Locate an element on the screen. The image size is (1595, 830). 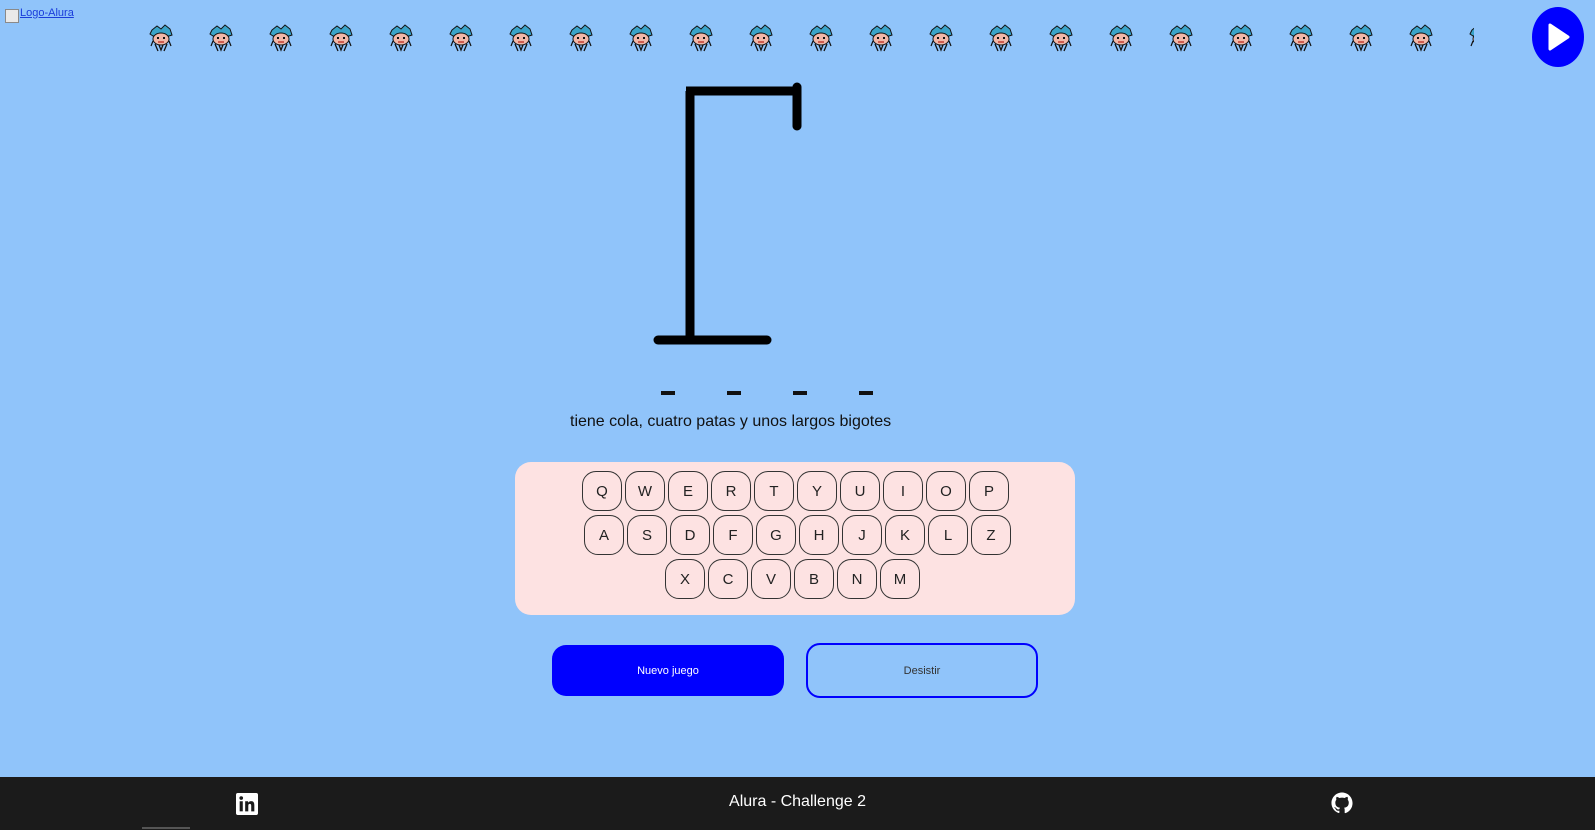
key-q: Q is located at coordinates (602, 491).